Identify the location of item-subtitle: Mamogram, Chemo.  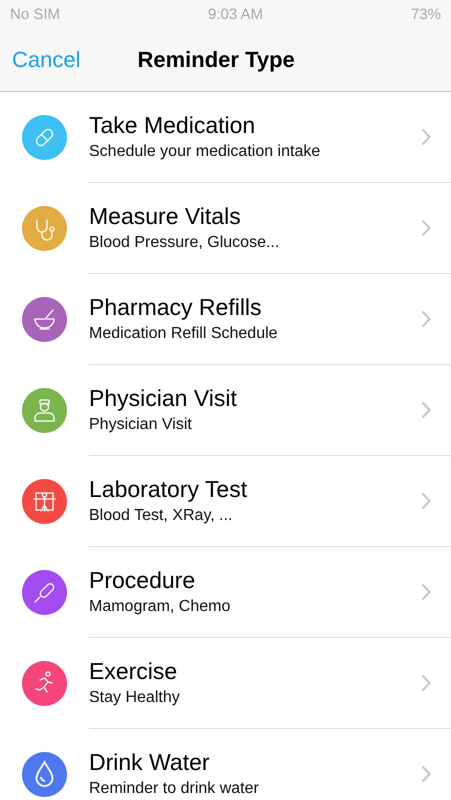
(159, 607).